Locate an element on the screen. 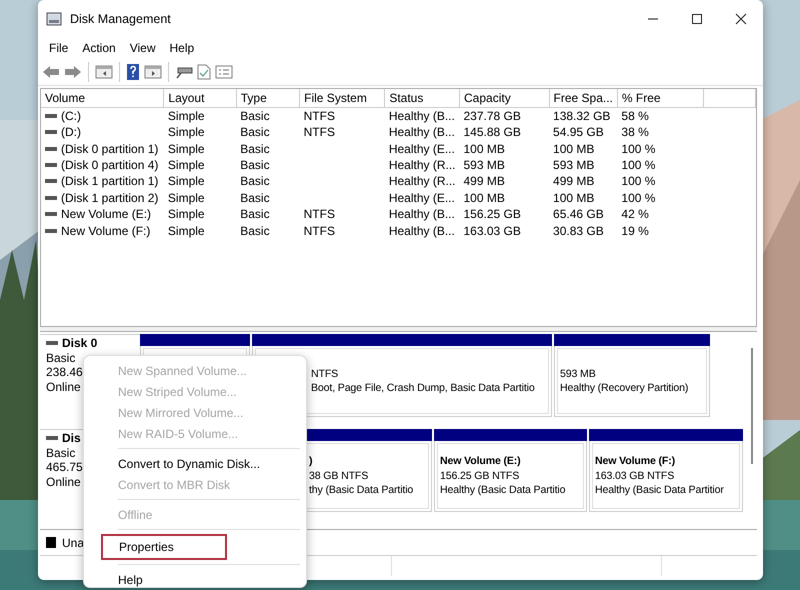 The height and width of the screenshot is (590, 800). partition-name: New Volume (E:) is located at coordinates (480, 461).